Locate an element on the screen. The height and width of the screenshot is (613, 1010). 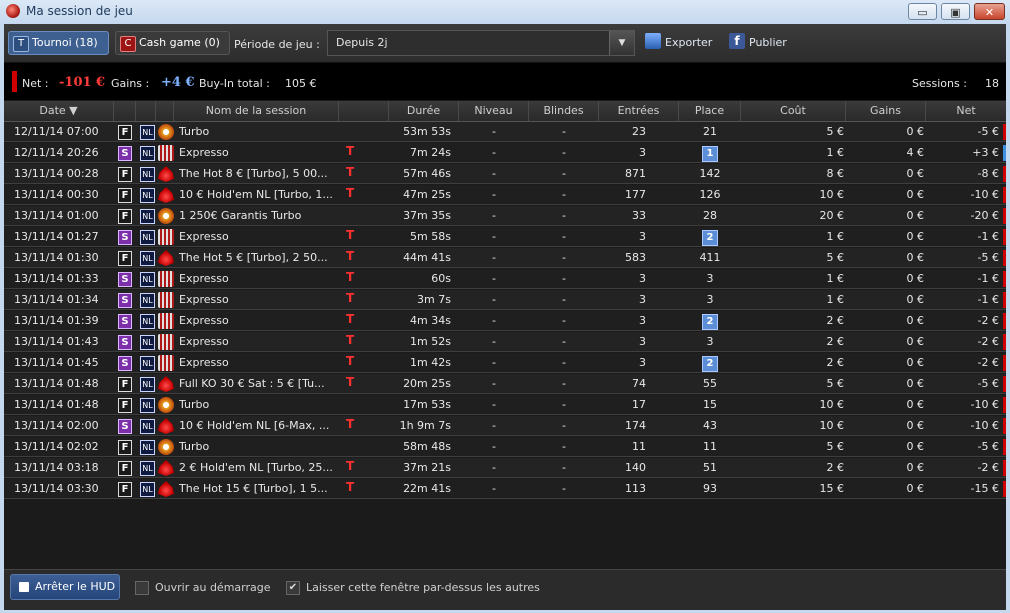
col-entrees: Entrées is located at coordinates (639, 111).